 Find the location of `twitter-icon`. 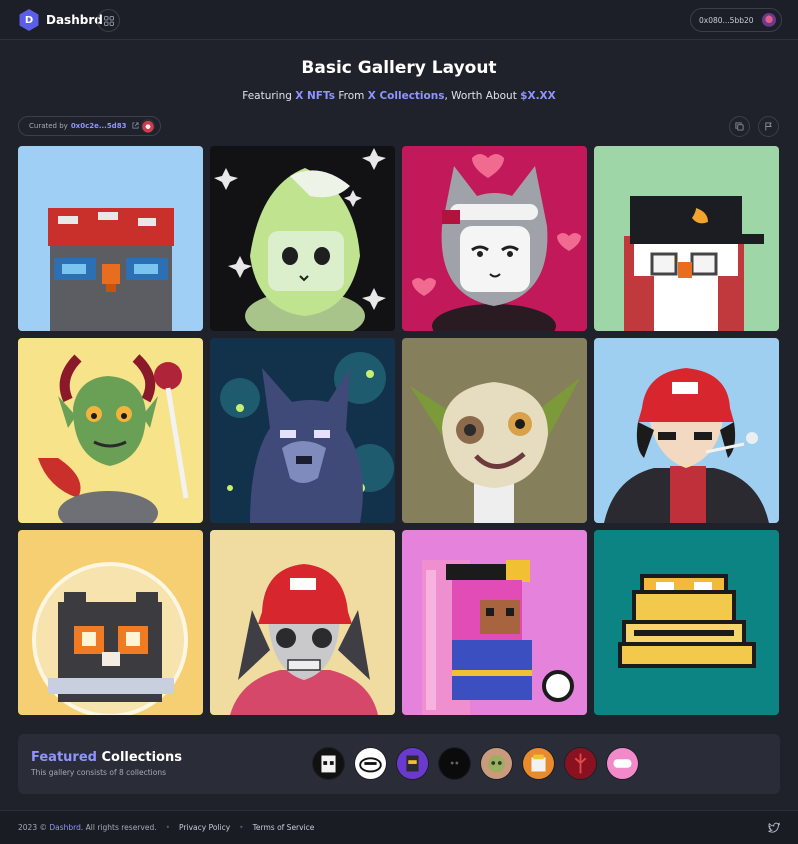

twitter-icon is located at coordinates (774, 828).